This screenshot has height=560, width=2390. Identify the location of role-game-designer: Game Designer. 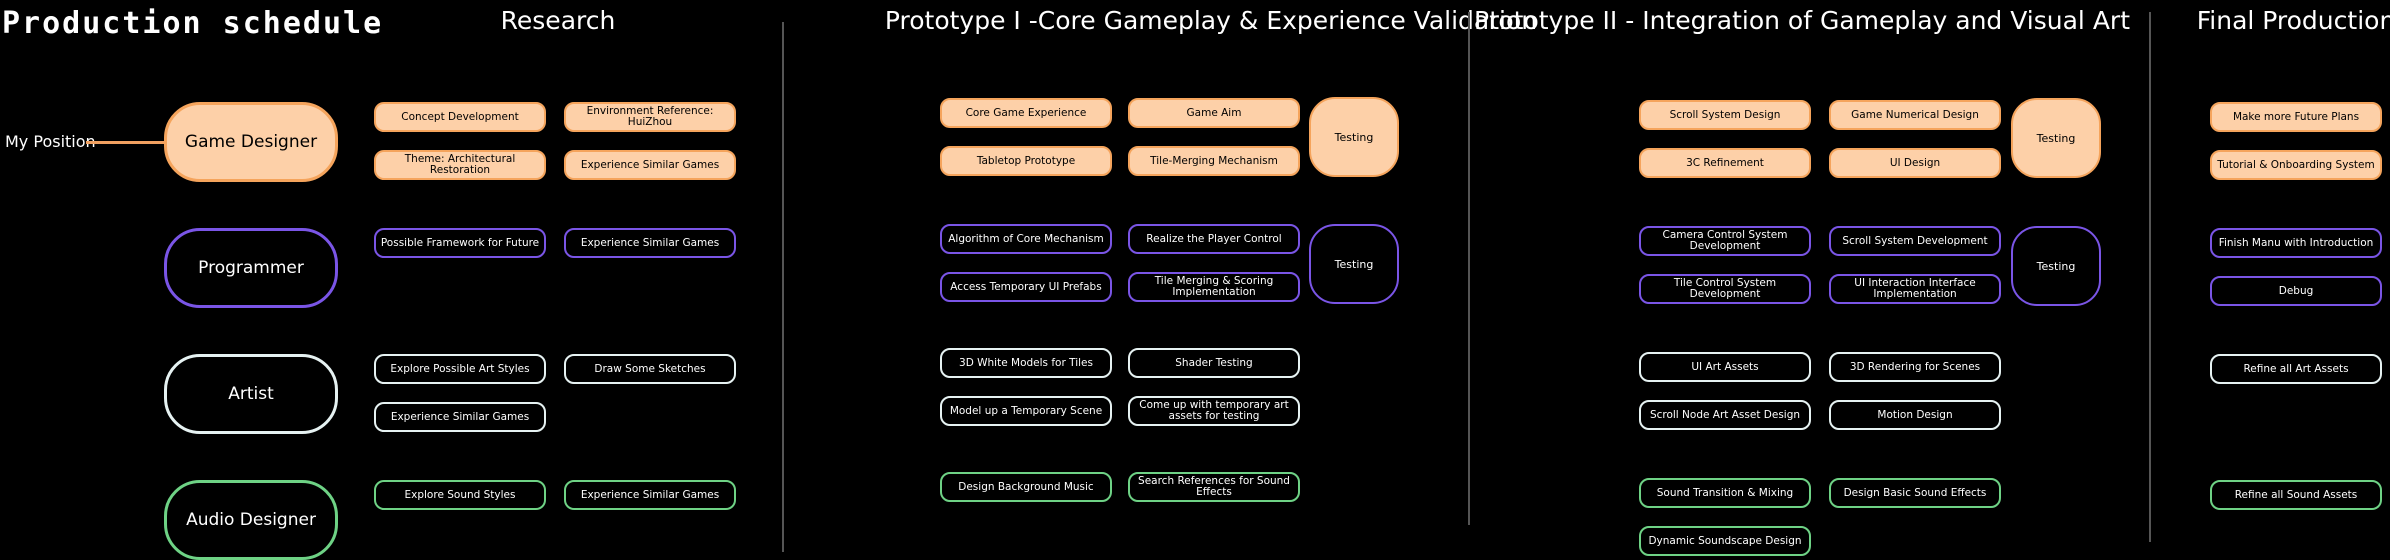
(251, 142).